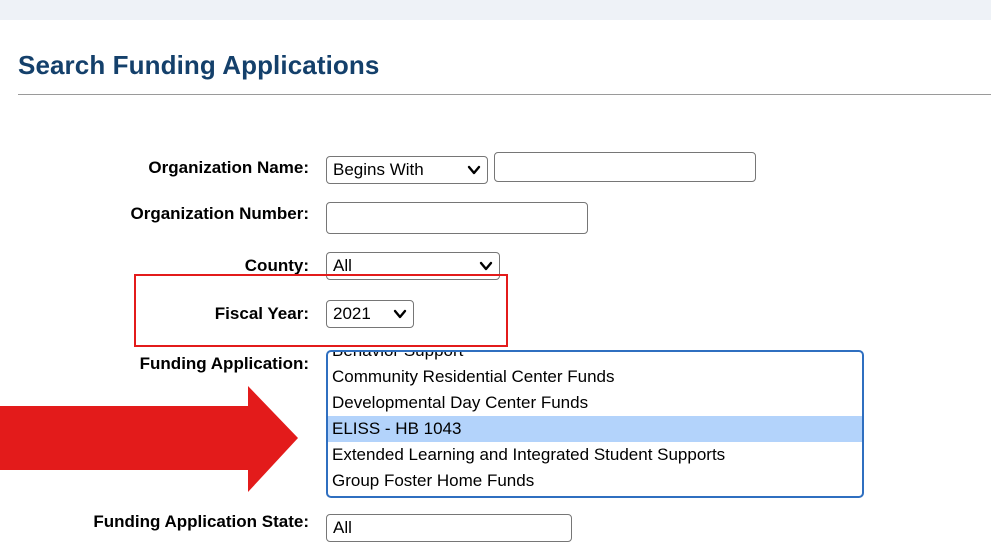 The height and width of the screenshot is (542, 991). Describe the element at coordinates (595, 377) in the screenshot. I see `listbox-option: Community Residential Center Funds` at that location.